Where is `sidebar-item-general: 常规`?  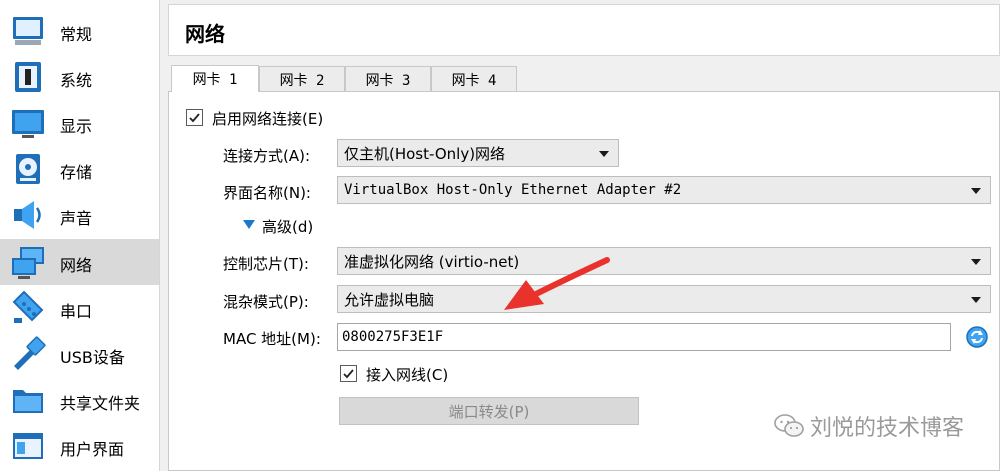
sidebar-item-general: 常规 is located at coordinates (79, 31).